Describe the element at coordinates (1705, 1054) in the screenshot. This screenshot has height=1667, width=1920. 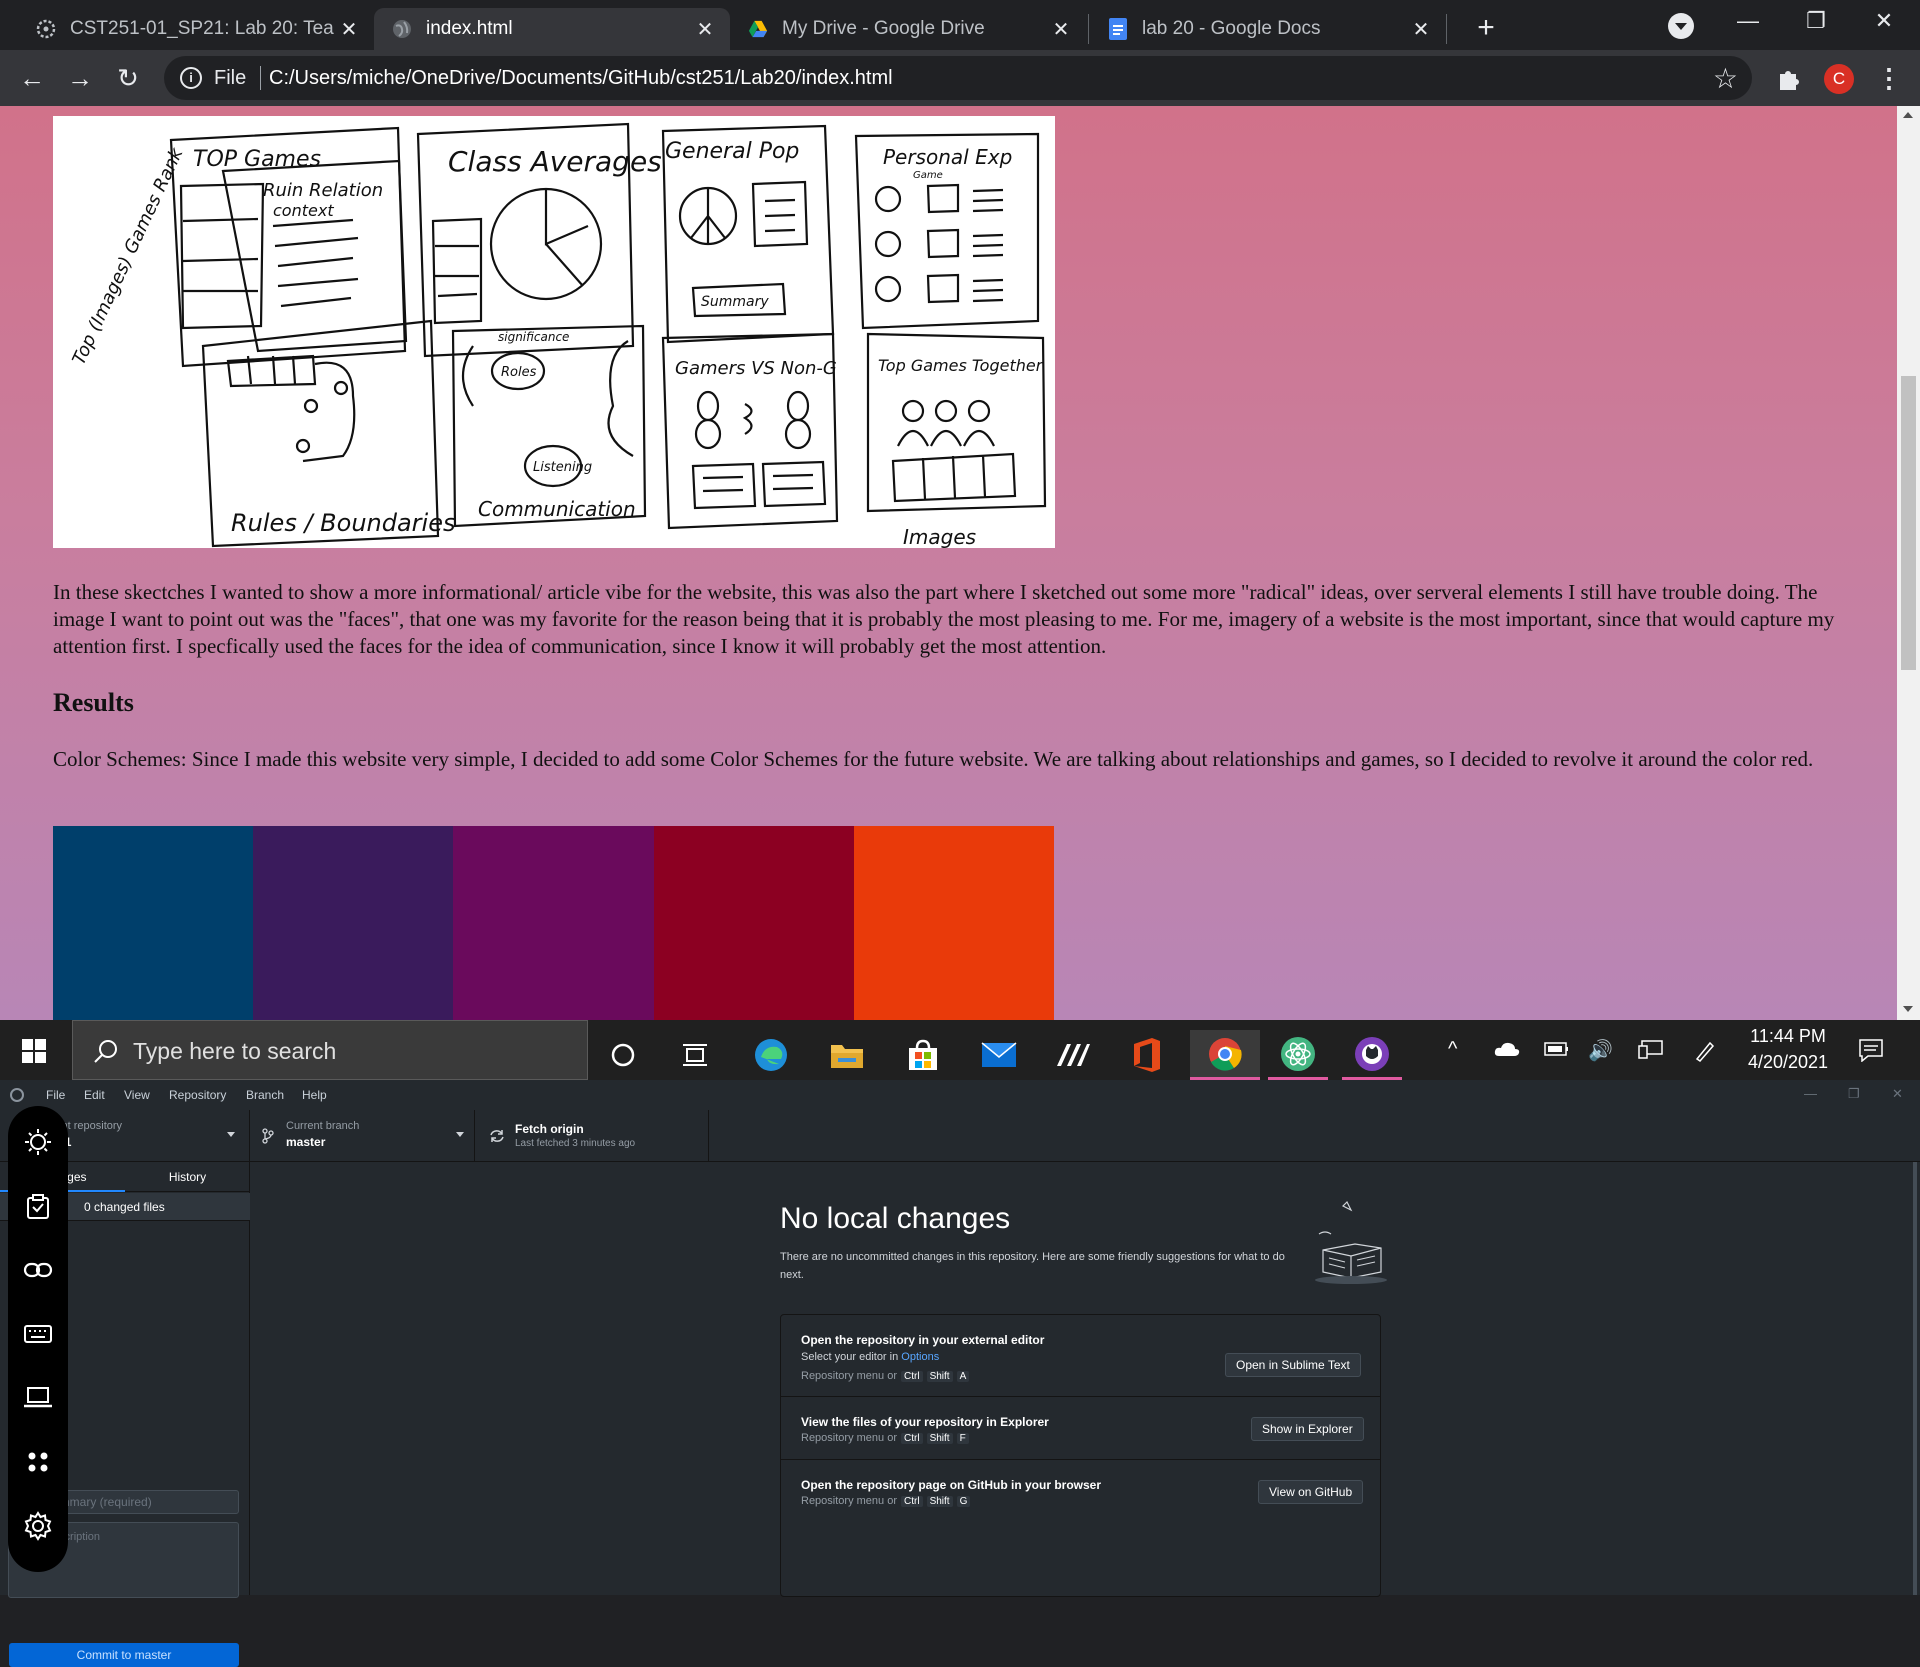
I see `pen-workspace-icon` at that location.